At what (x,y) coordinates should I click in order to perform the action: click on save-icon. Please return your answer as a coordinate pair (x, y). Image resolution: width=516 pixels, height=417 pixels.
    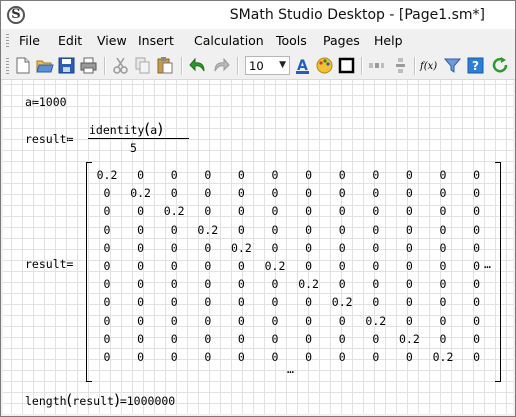
    Looking at the image, I should click on (66, 65).